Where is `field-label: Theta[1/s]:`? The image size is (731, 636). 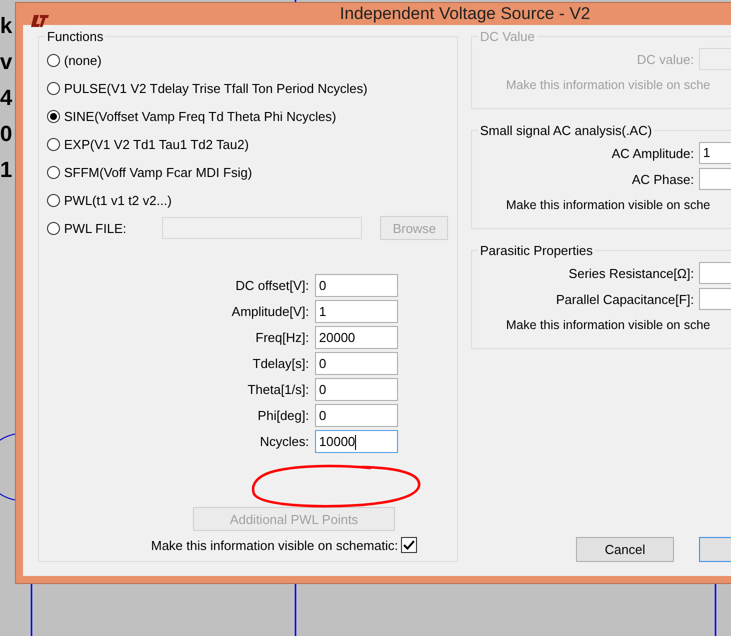
field-label: Theta[1/s]: is located at coordinates (277, 389).